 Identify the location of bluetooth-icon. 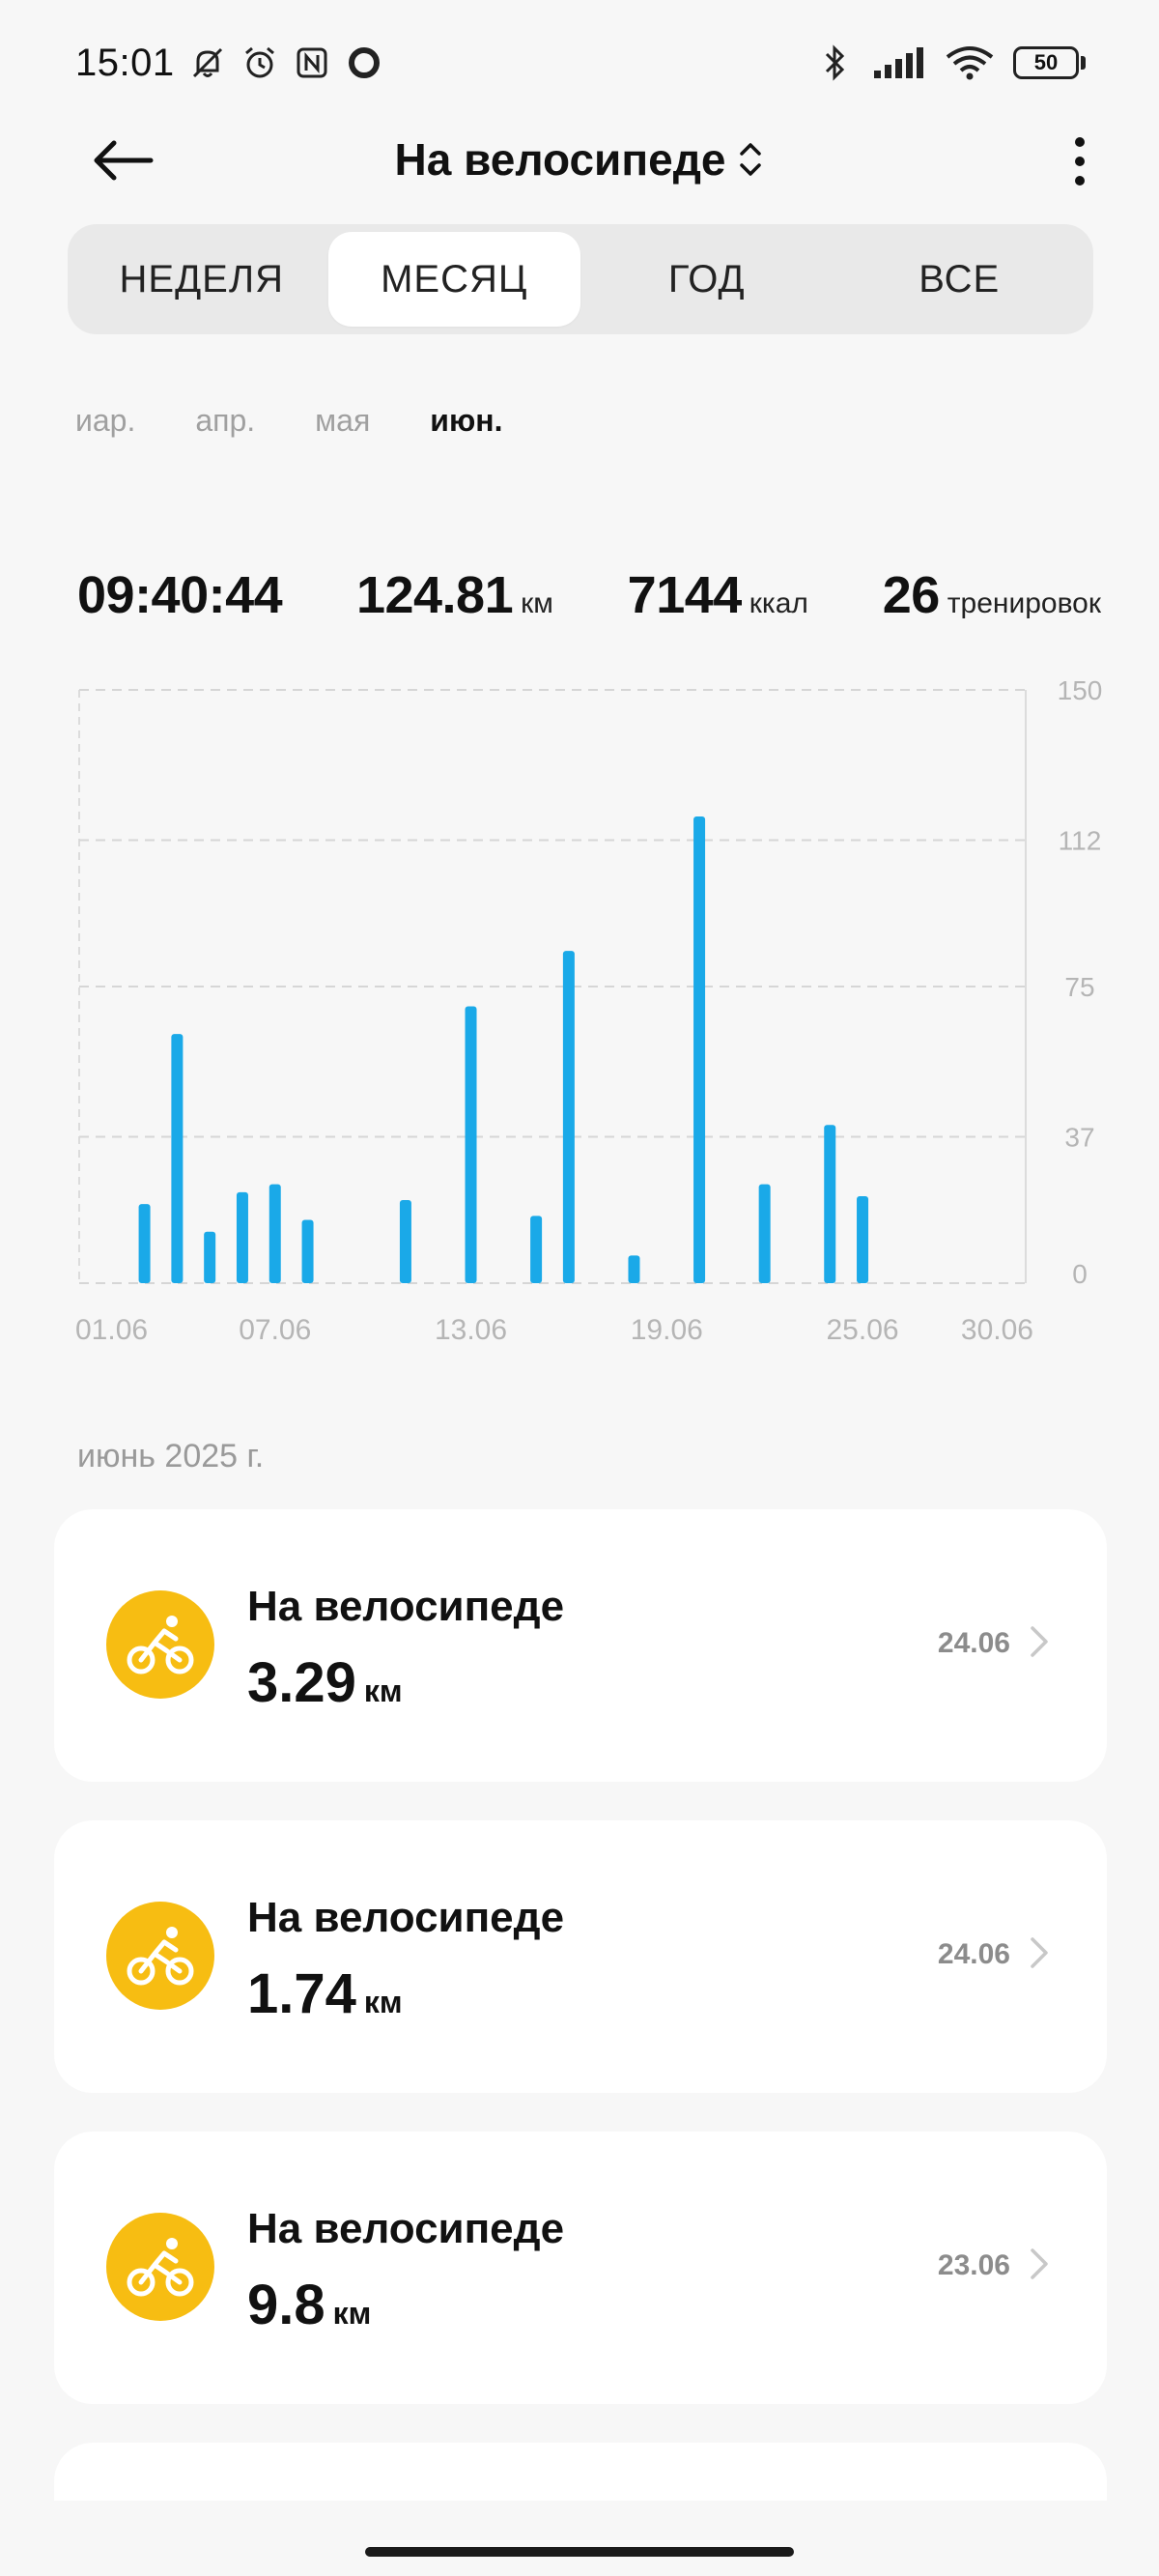
(836, 63).